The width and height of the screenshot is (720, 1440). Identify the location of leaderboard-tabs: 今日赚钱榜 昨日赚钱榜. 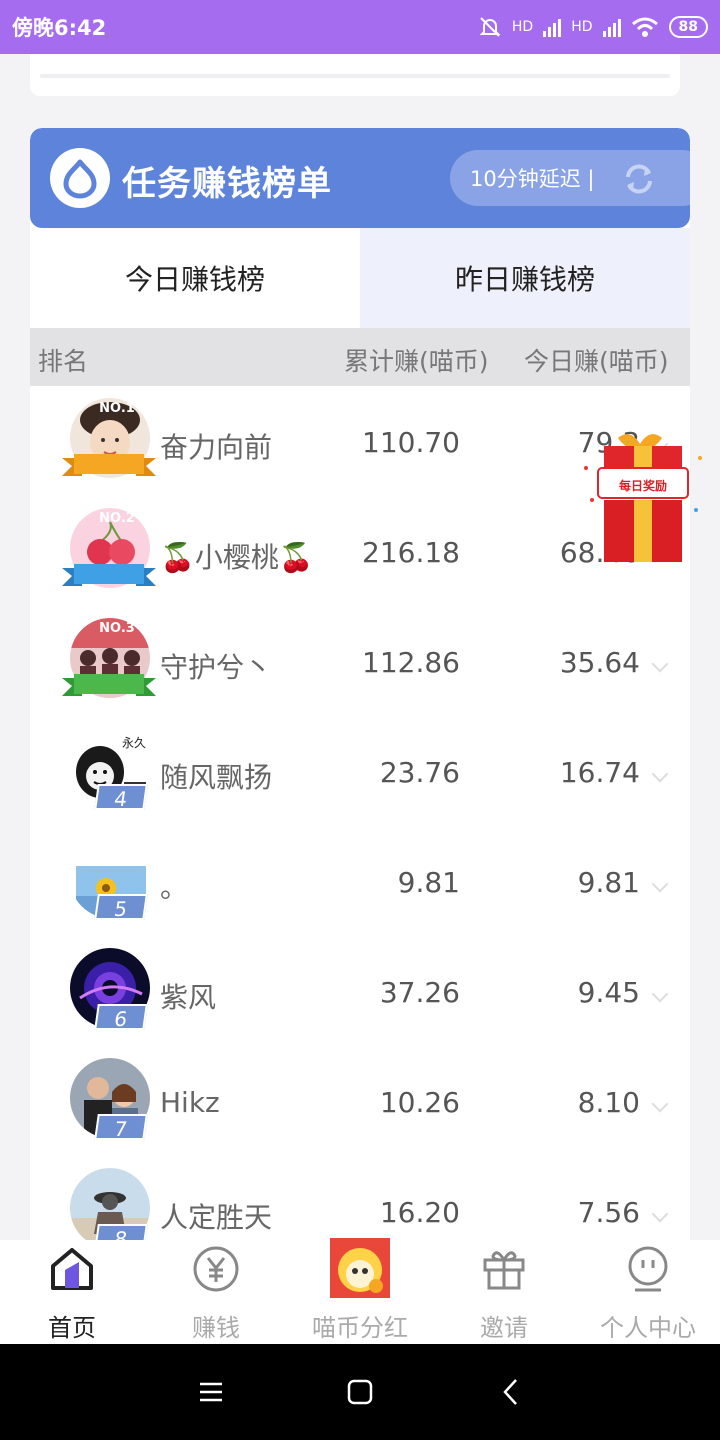
(360, 278).